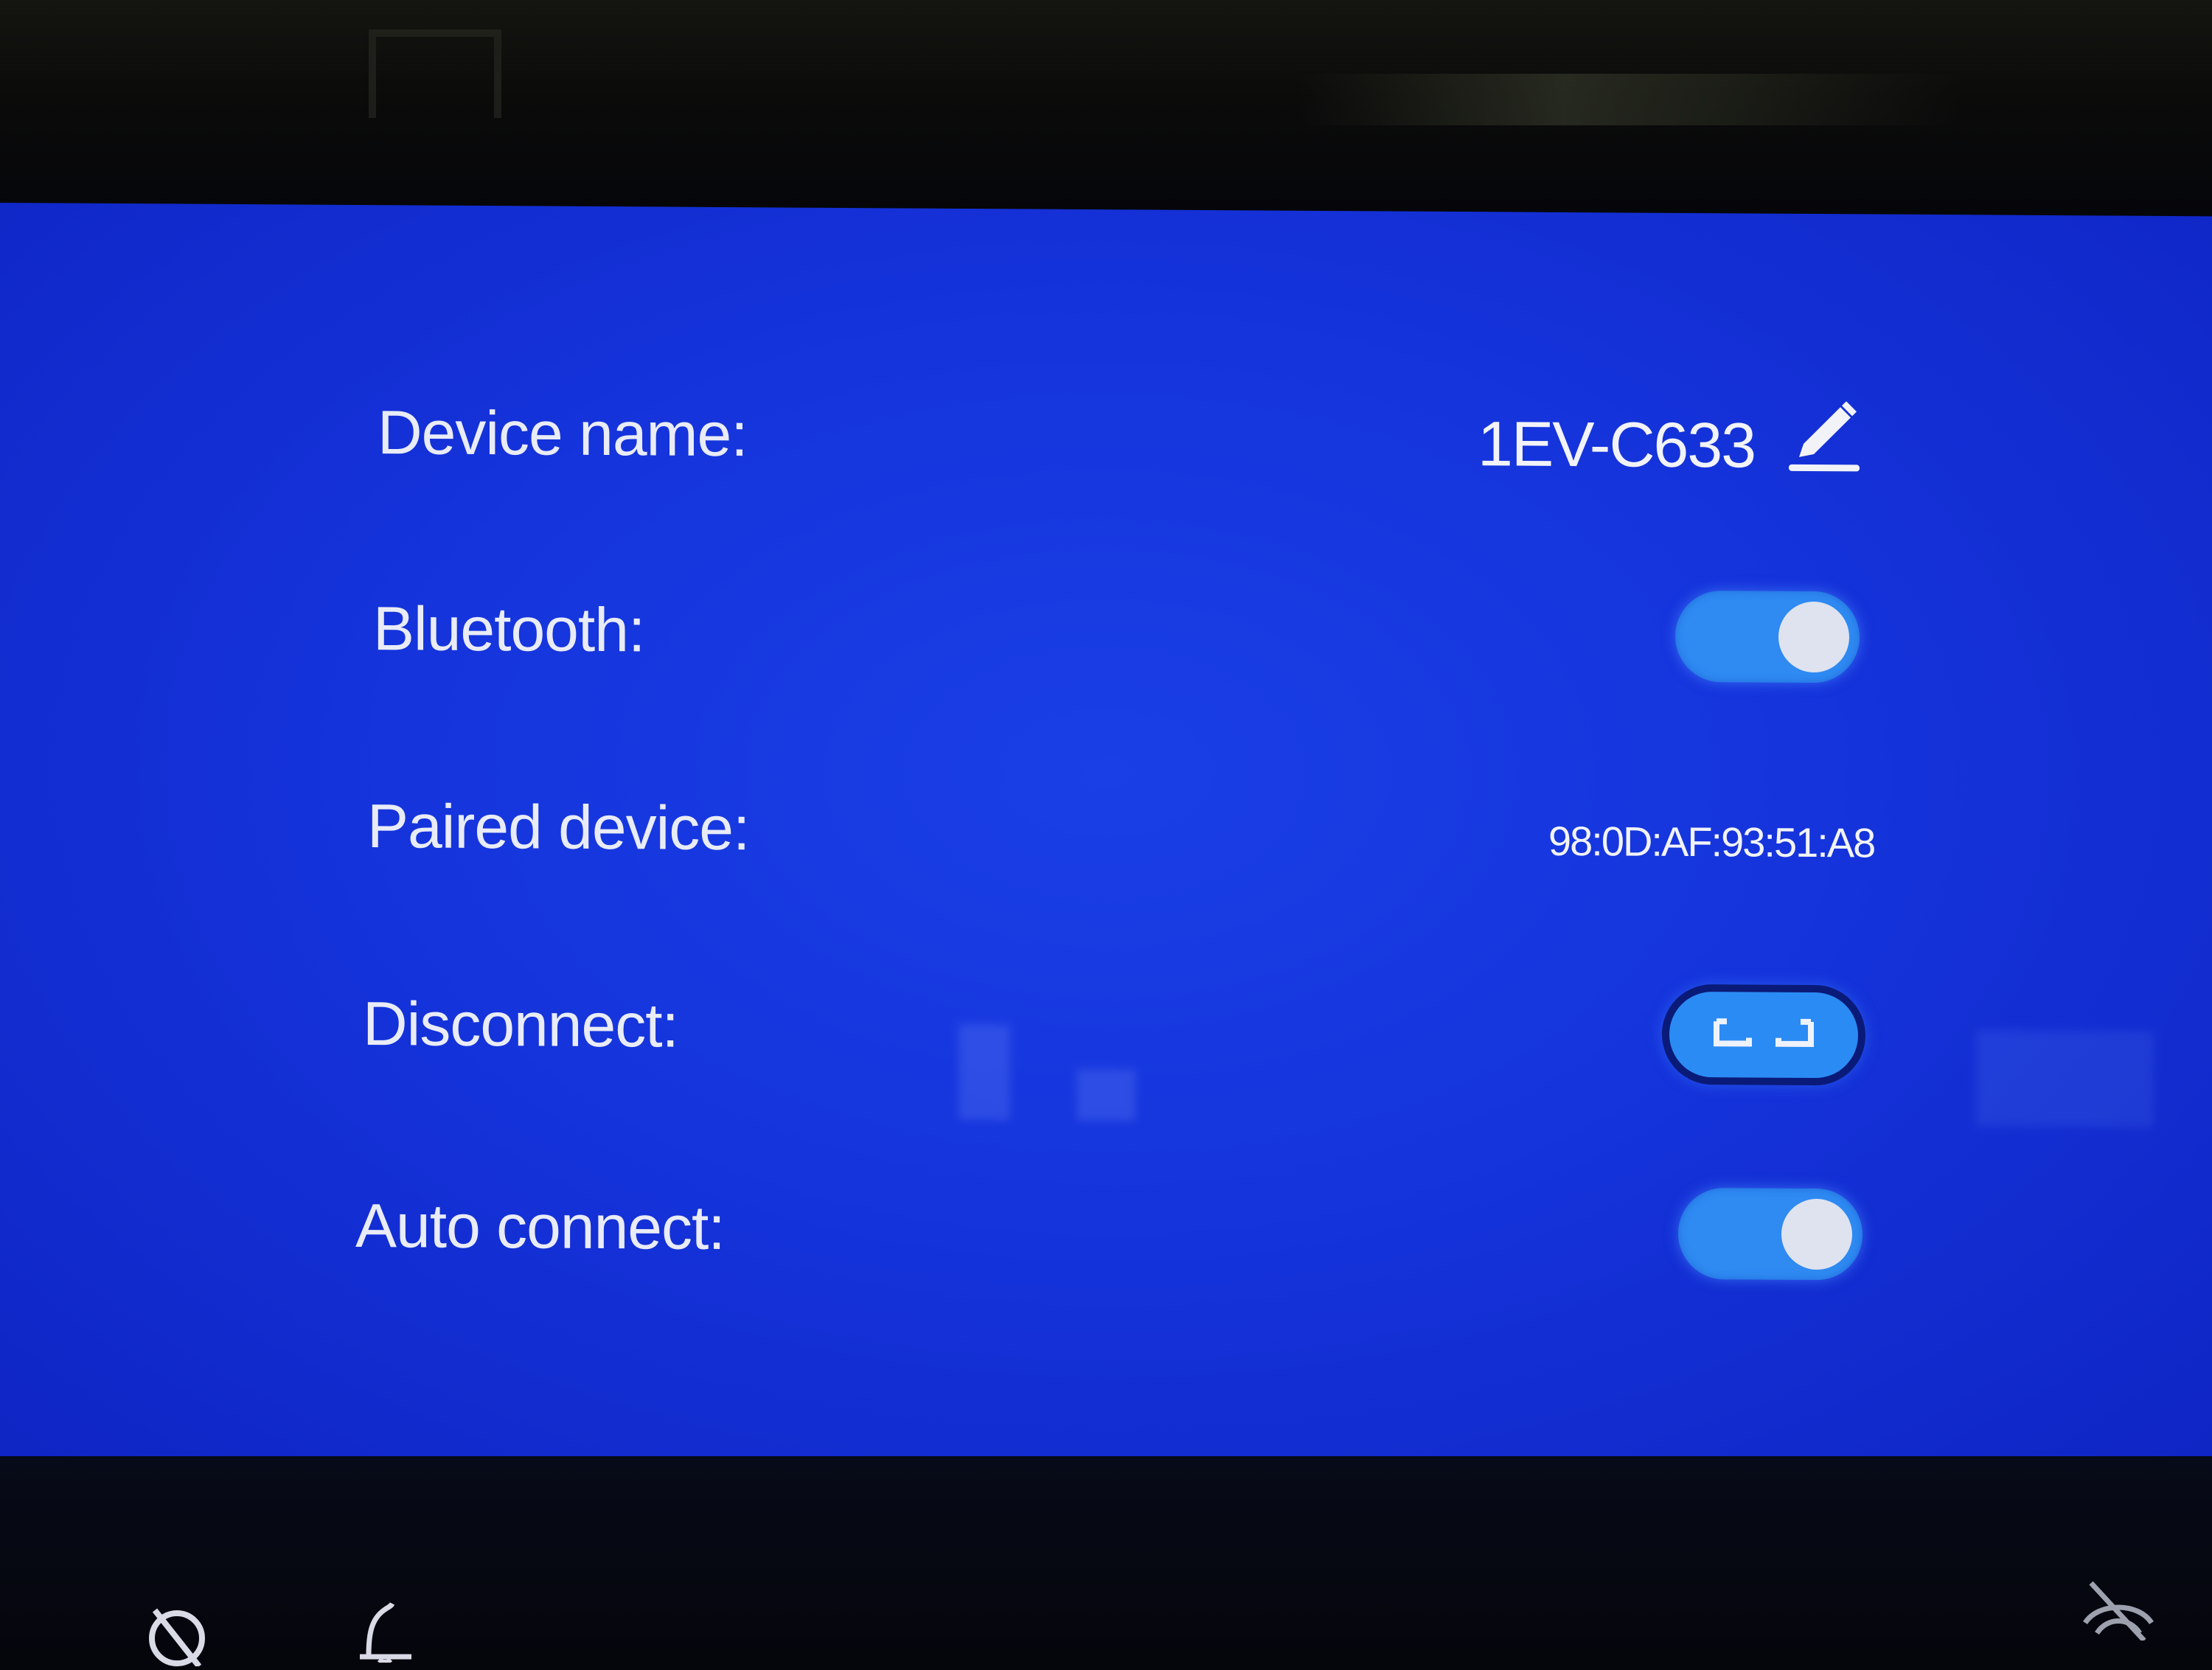 The width and height of the screenshot is (2212, 1670). Describe the element at coordinates (1617, 444) in the screenshot. I see `device-name-value: 1EV-C633` at that location.